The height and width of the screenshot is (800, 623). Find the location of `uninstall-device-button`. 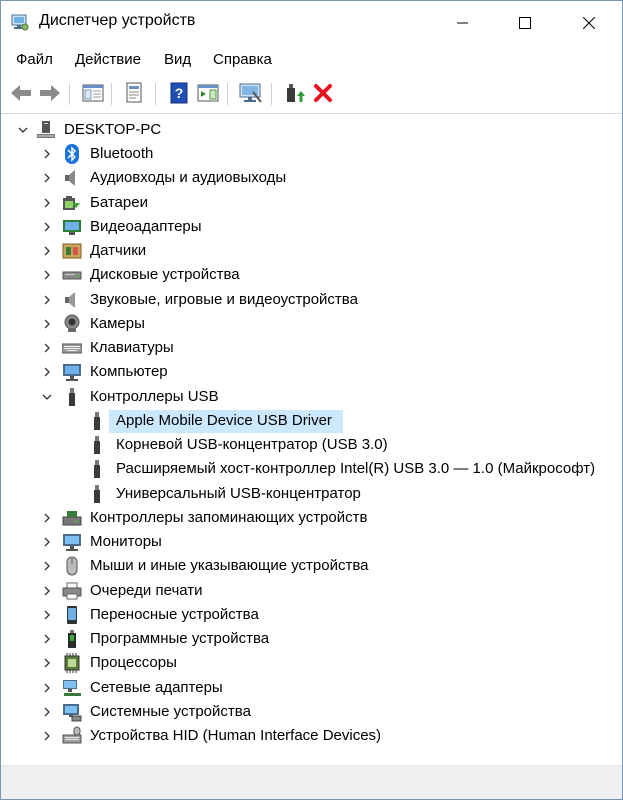

uninstall-device-button is located at coordinates (323, 93).